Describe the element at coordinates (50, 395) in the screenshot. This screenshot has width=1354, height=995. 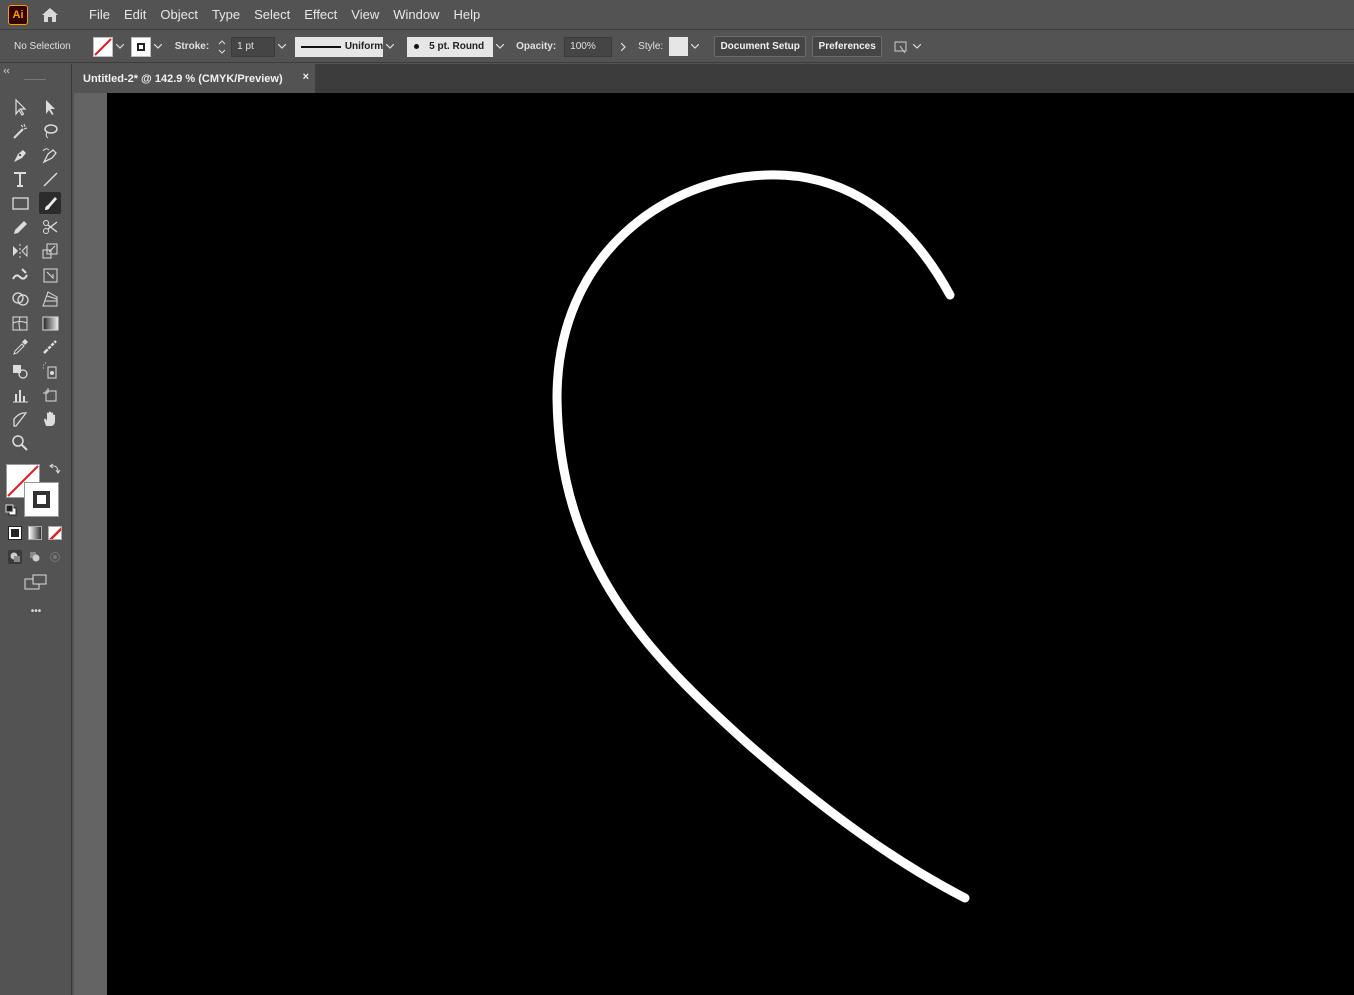
I see `artboard-tool-icon` at that location.